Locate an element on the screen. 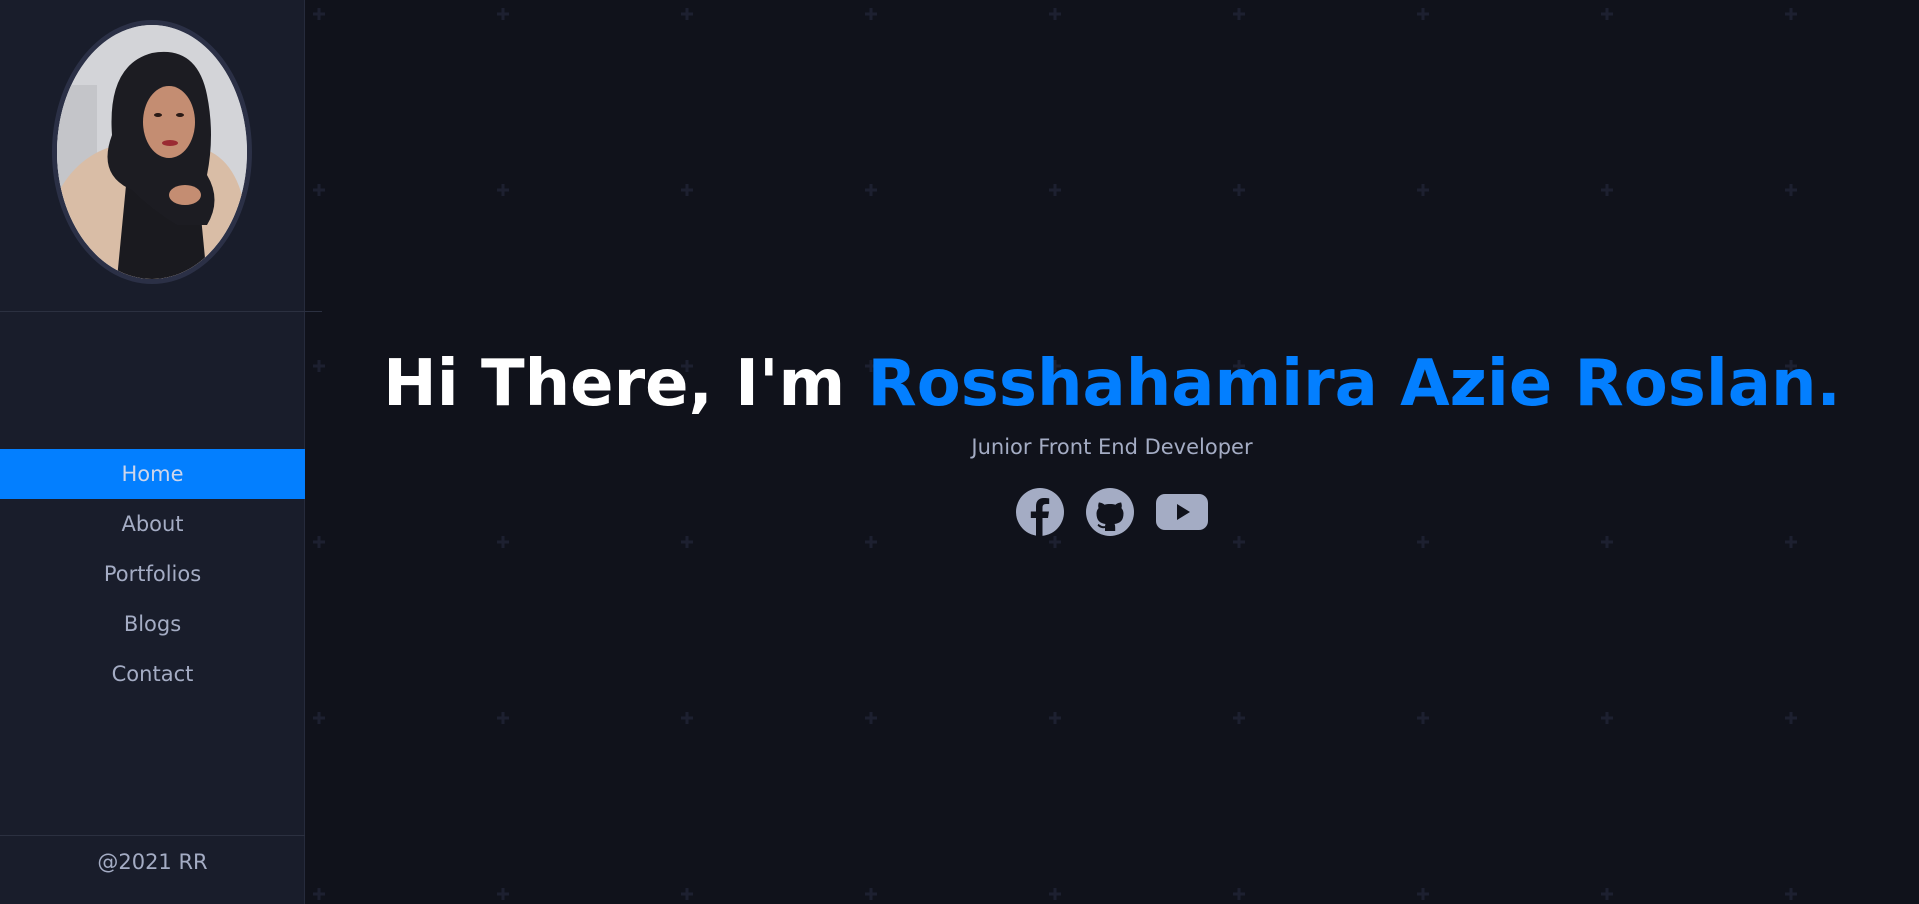  profile-divider is located at coordinates (161, 311).